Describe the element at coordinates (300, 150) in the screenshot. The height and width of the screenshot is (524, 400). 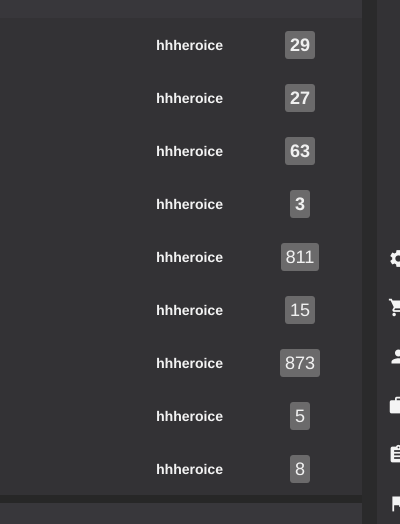
I see `count-badge: 63` at that location.